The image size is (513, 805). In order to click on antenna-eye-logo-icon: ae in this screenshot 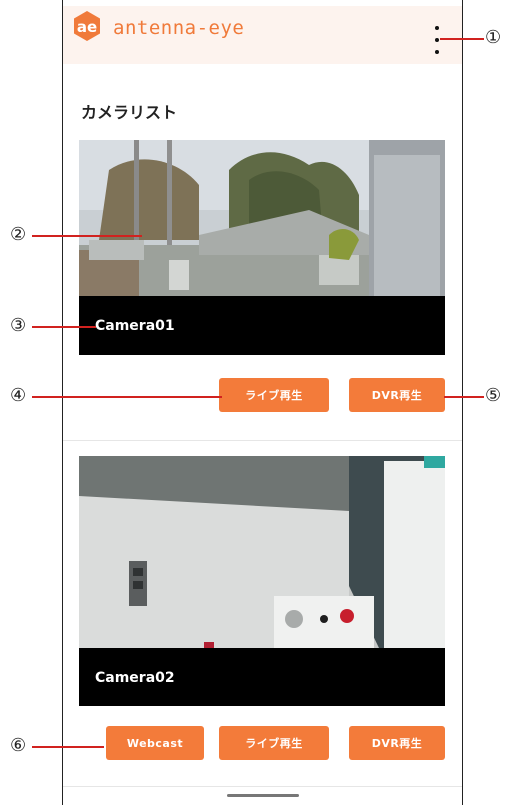, I will do `click(87, 26)`.